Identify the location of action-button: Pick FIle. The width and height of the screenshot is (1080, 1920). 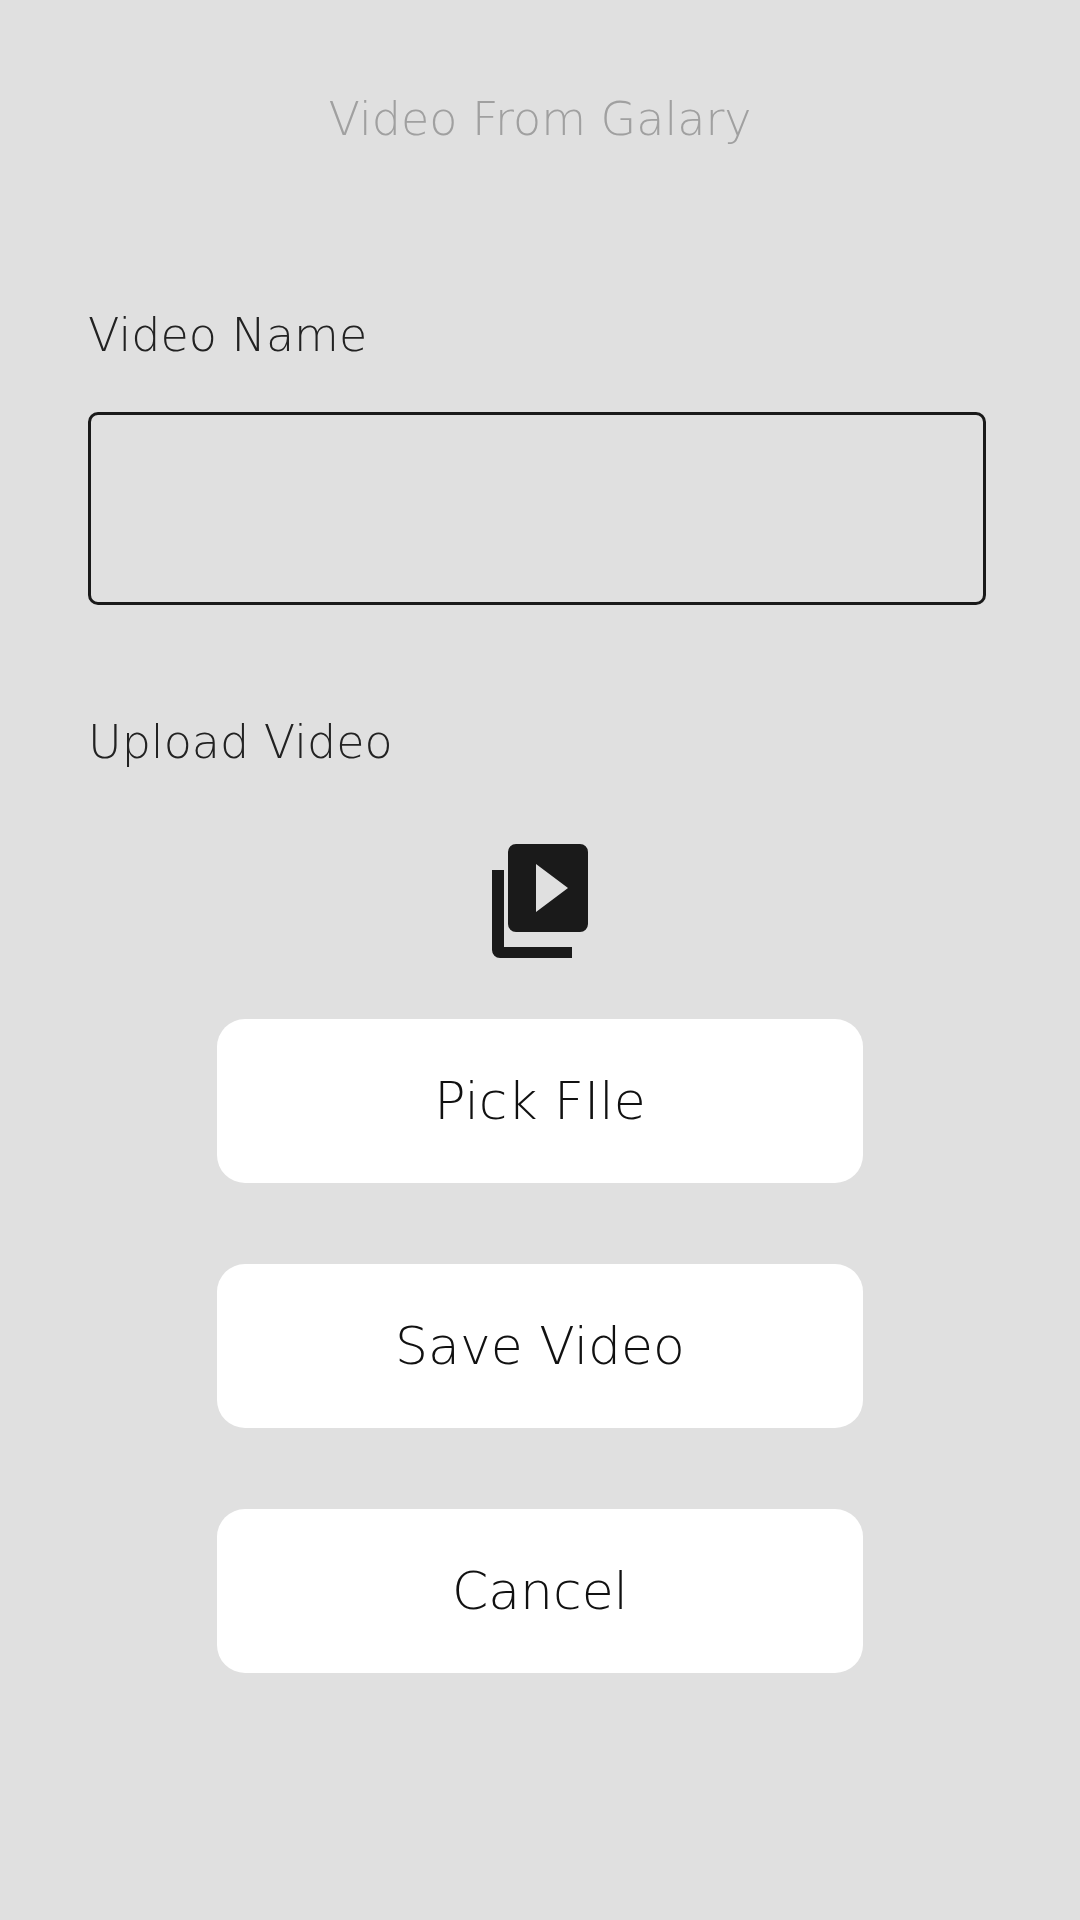
(540, 1101).